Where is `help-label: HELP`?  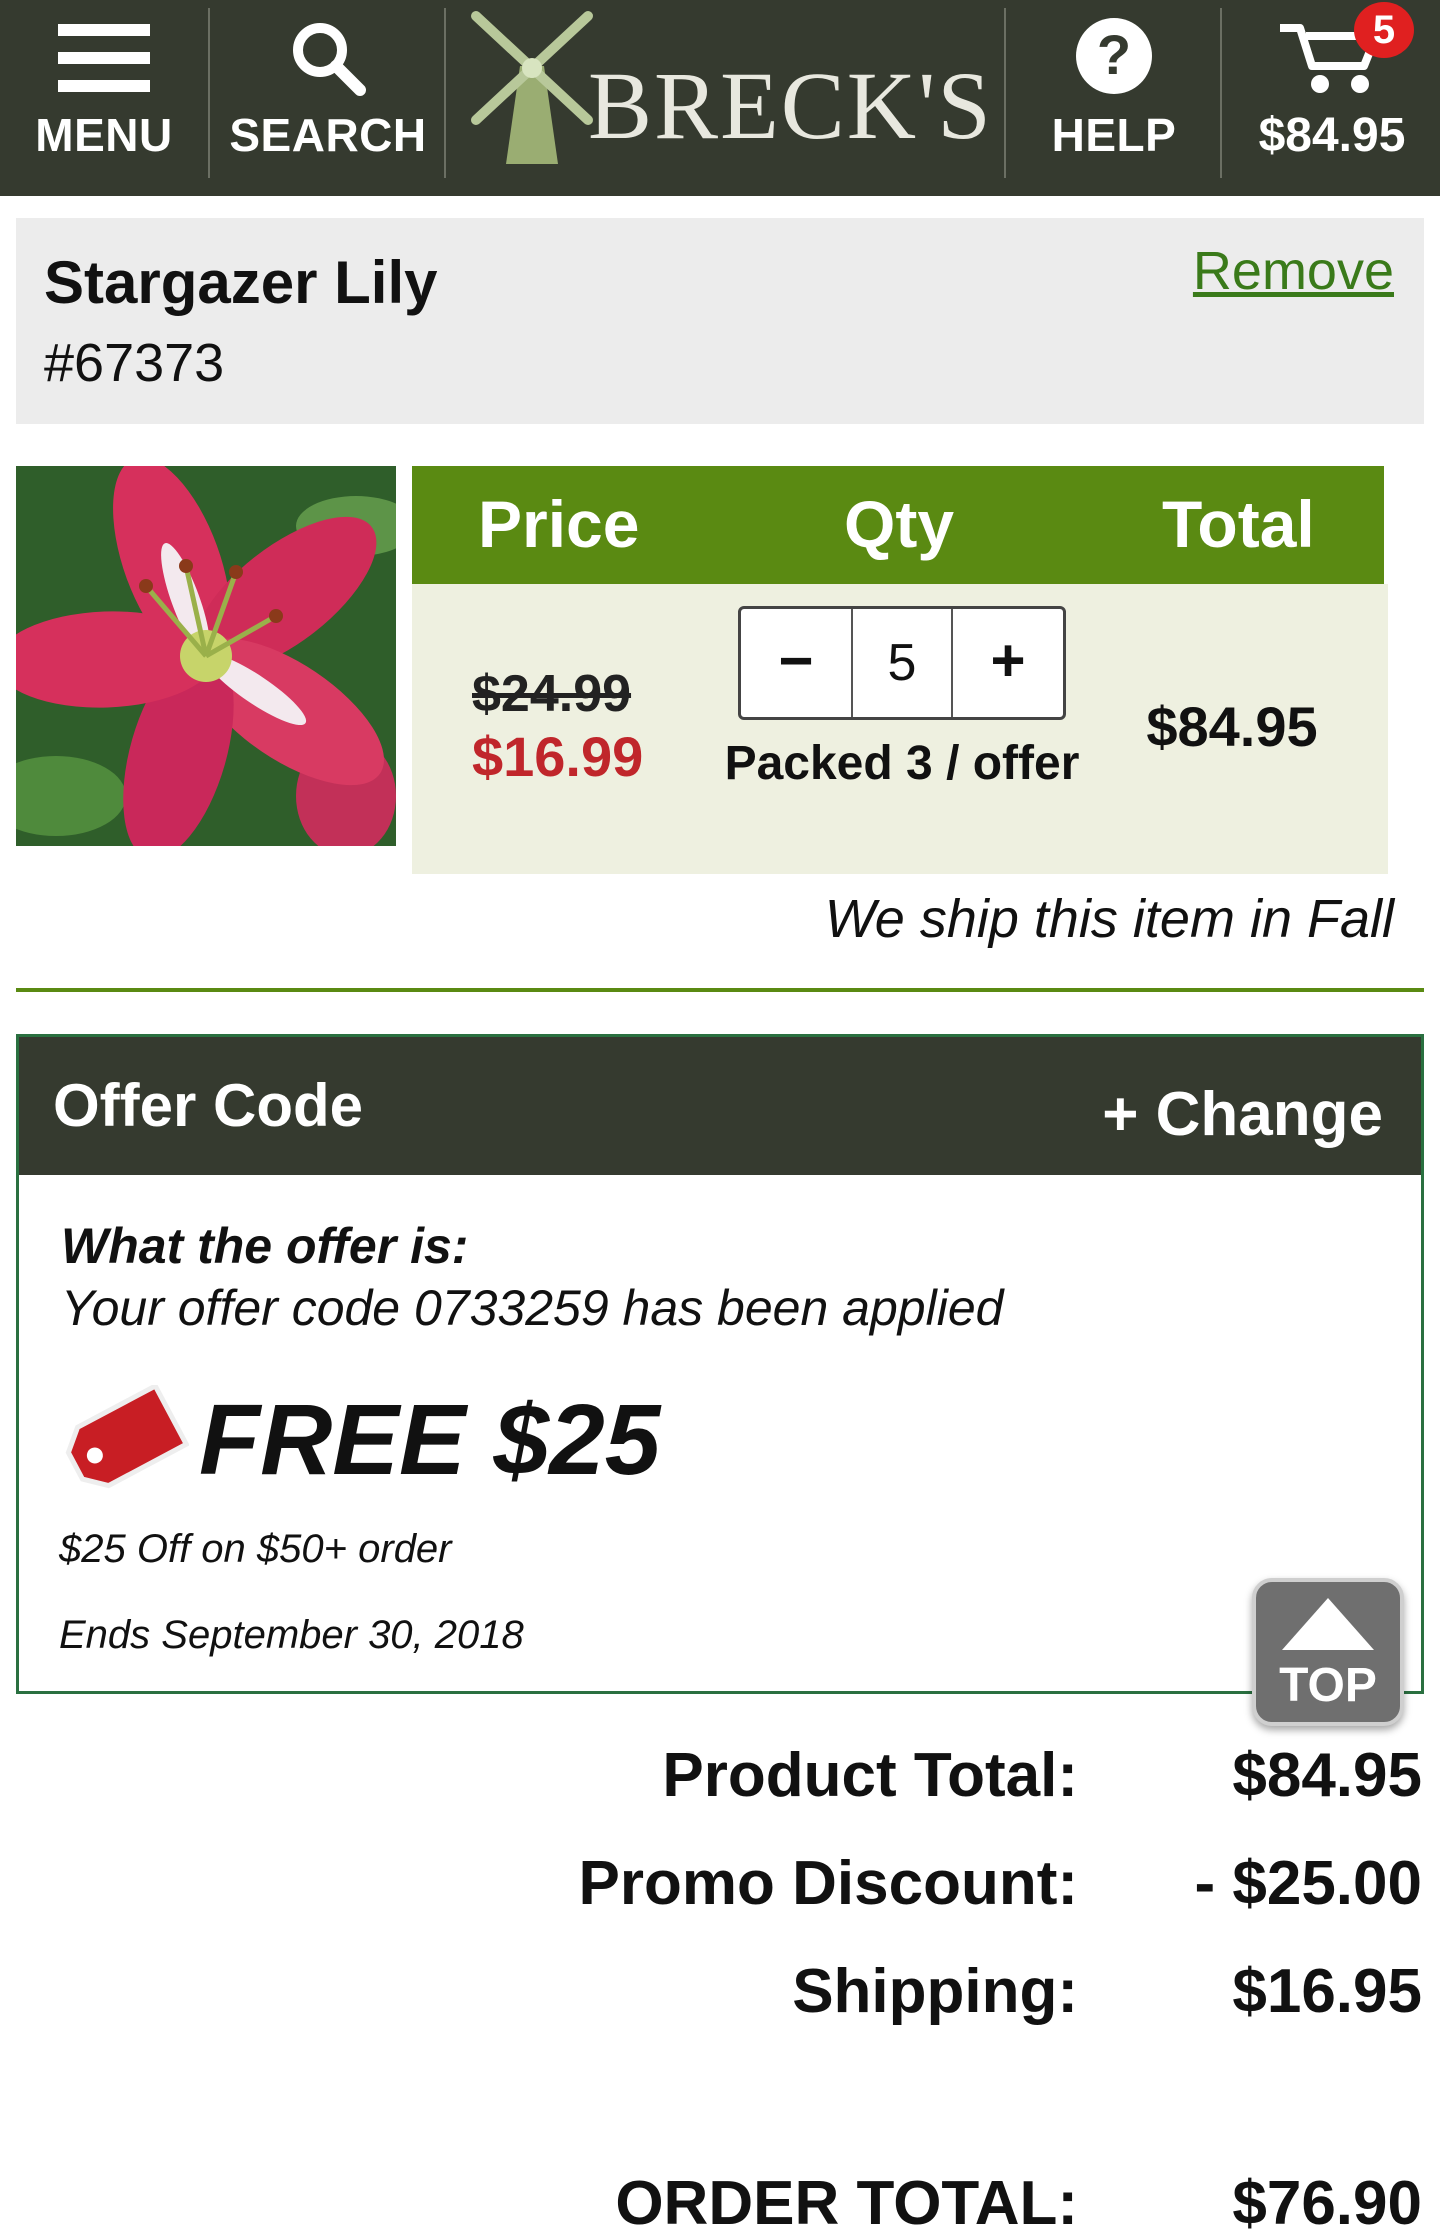 help-label: HELP is located at coordinates (1114, 135).